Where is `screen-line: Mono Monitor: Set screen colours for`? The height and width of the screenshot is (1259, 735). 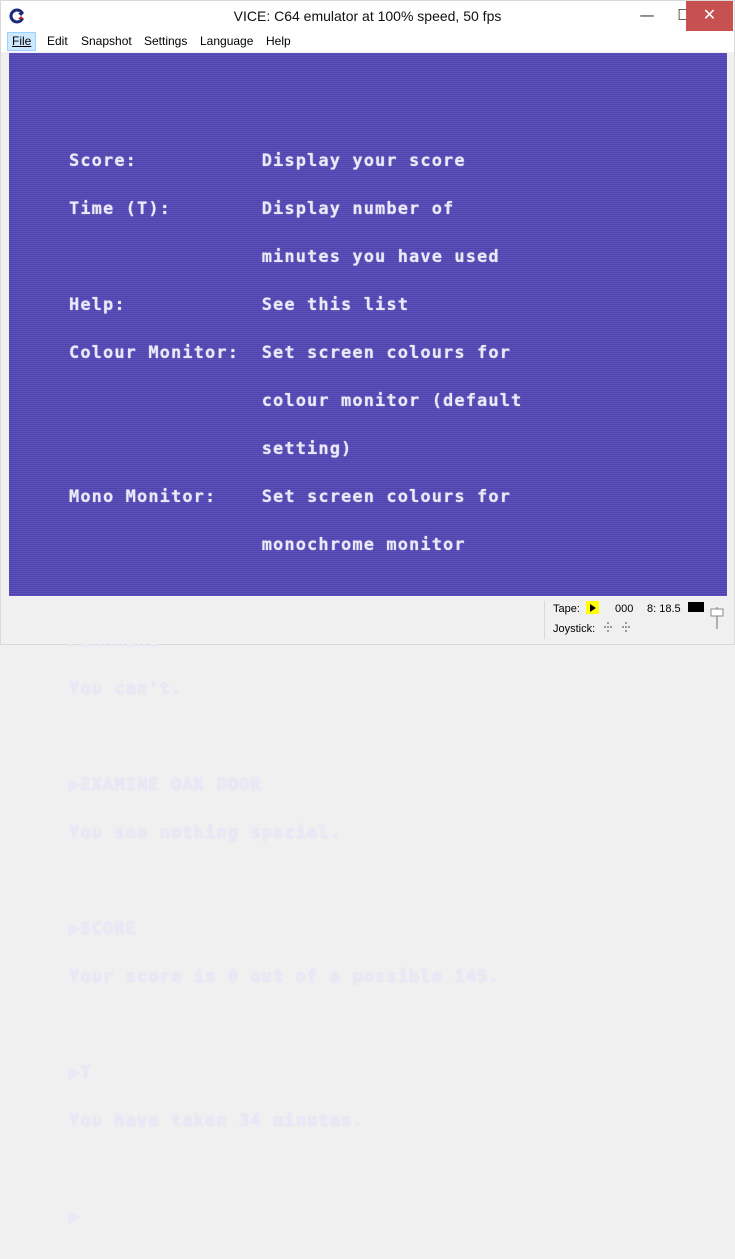 screen-line: Mono Monitor: Set screen colours for is located at coordinates (290, 497).